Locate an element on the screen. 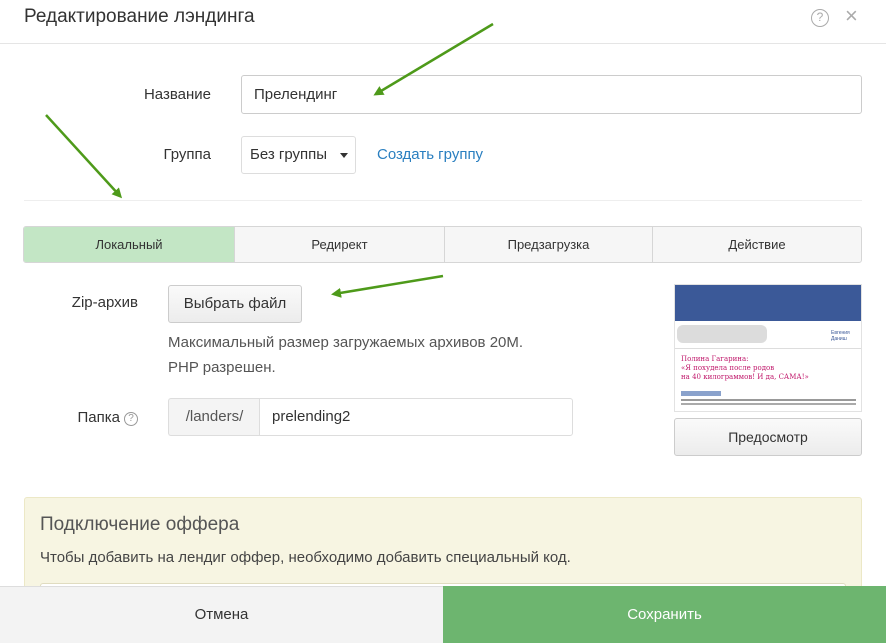 The height and width of the screenshot is (643, 886). offer-title: Подключение оффера is located at coordinates (140, 524).